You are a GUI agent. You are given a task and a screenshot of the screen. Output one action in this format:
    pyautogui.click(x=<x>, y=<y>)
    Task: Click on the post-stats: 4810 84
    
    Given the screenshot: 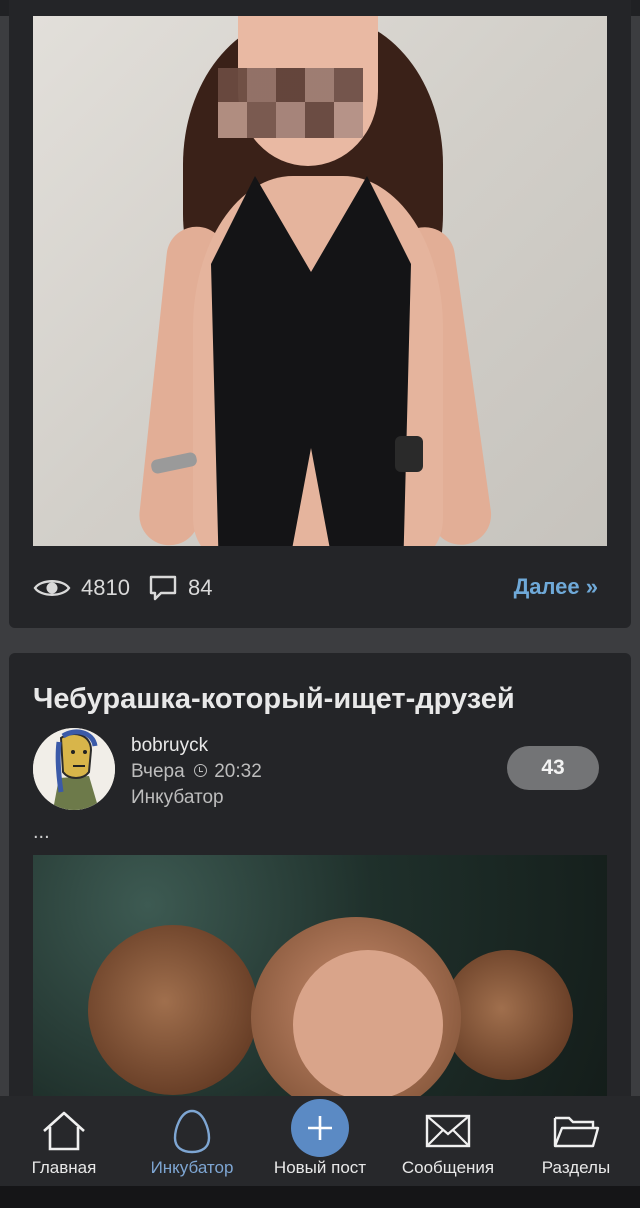 What is the action you would take?
    pyautogui.click(x=131, y=588)
    